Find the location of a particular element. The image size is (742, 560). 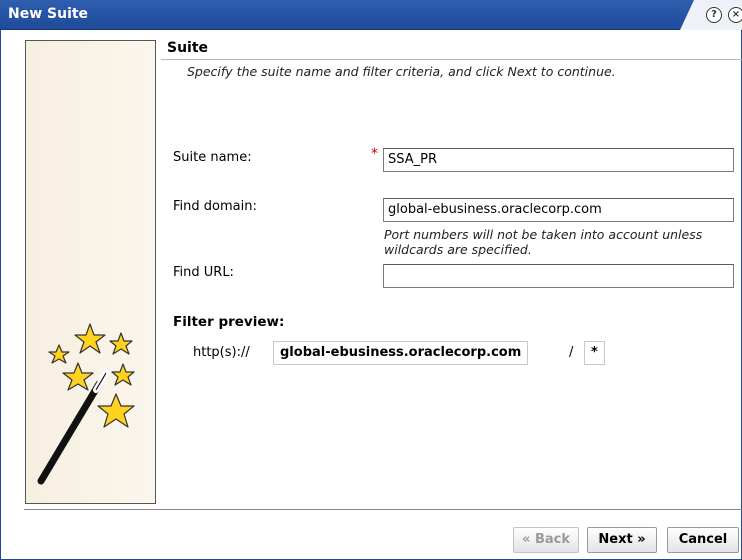

window-titlebar: New Suite ? × is located at coordinates (371, 15).